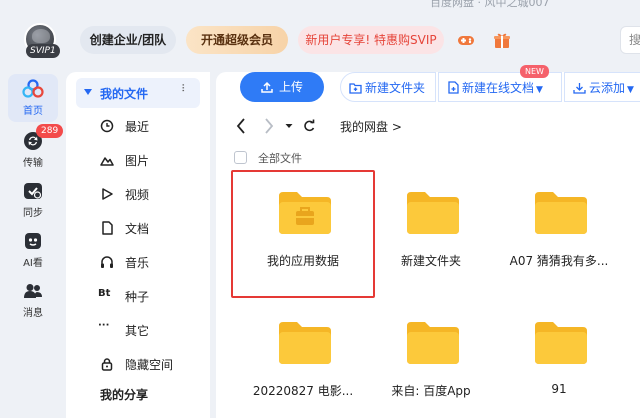  Describe the element at coordinates (33, 88) in the screenshot. I see `cloud-home-icon` at that location.